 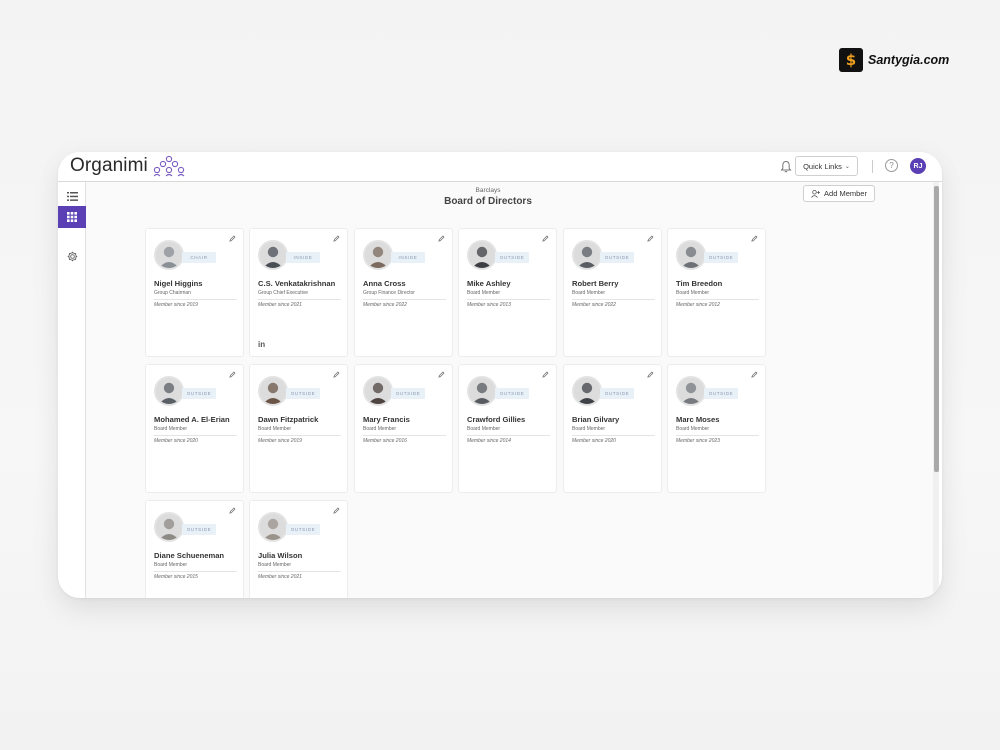 What do you see at coordinates (72, 196) in the screenshot?
I see `nav-list-view` at bounding box center [72, 196].